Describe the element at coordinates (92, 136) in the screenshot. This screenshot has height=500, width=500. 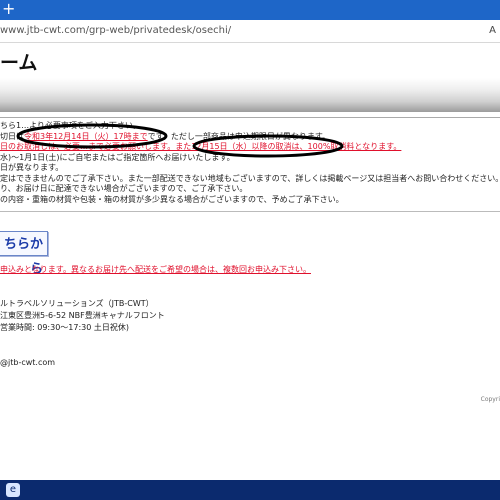
I see `annotation-circle-deadline` at that location.